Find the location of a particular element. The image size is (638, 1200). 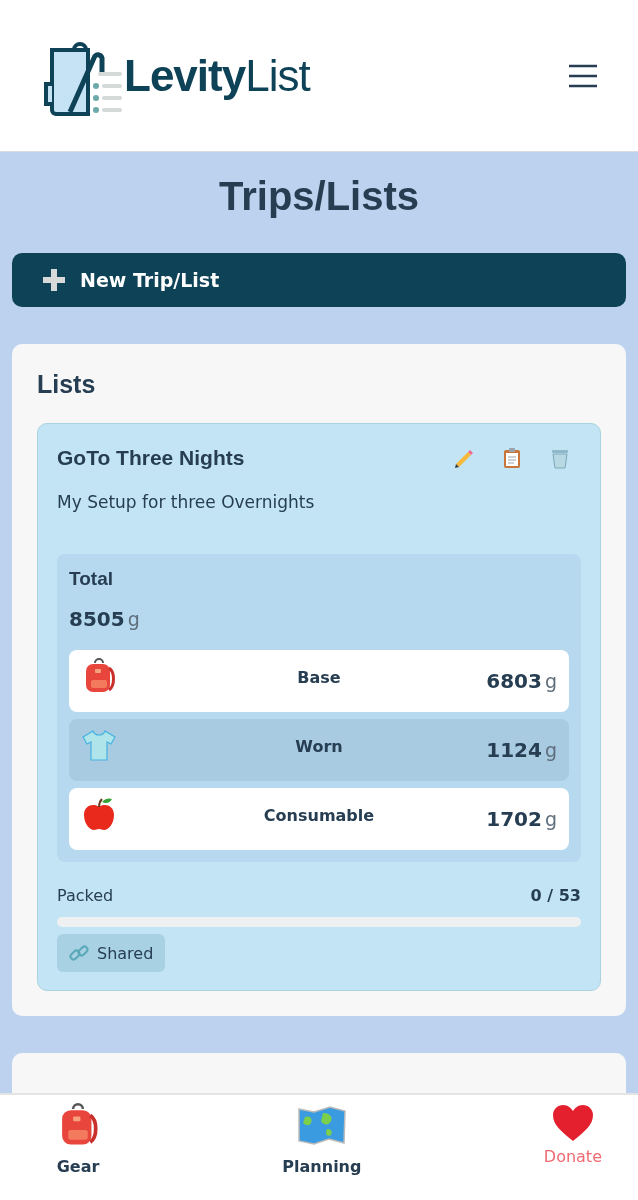

weight-category-row: Worn 1124 g is located at coordinates (319, 750).